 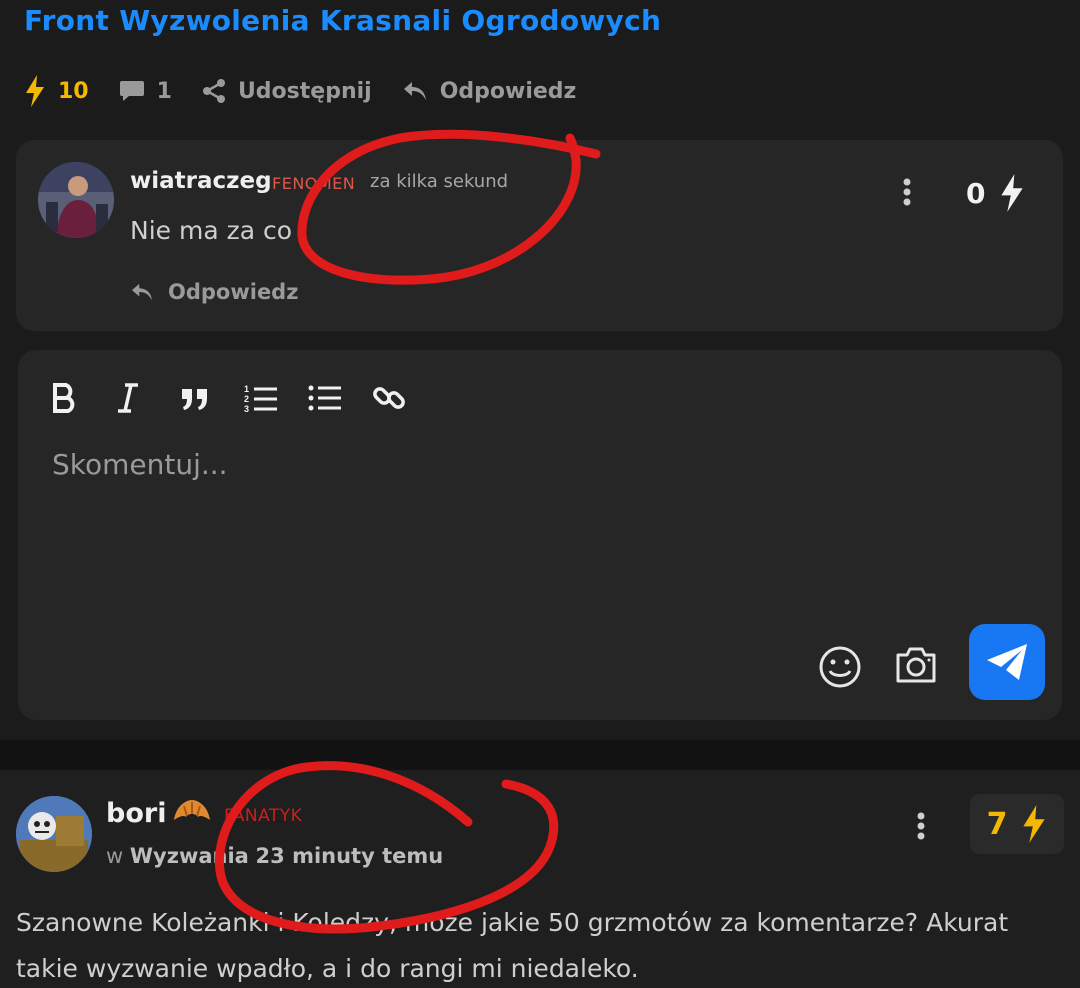 I want to click on section-divider, so click(x=540, y=755).